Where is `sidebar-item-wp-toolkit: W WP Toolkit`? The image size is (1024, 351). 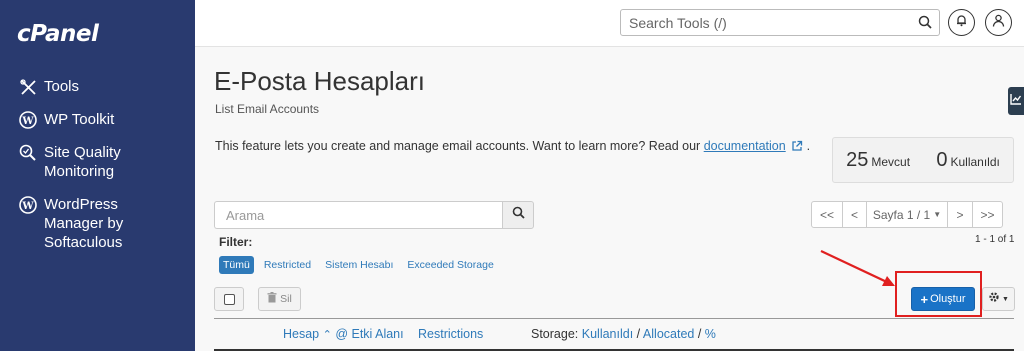 sidebar-item-wp-toolkit: W WP Toolkit is located at coordinates (66, 120).